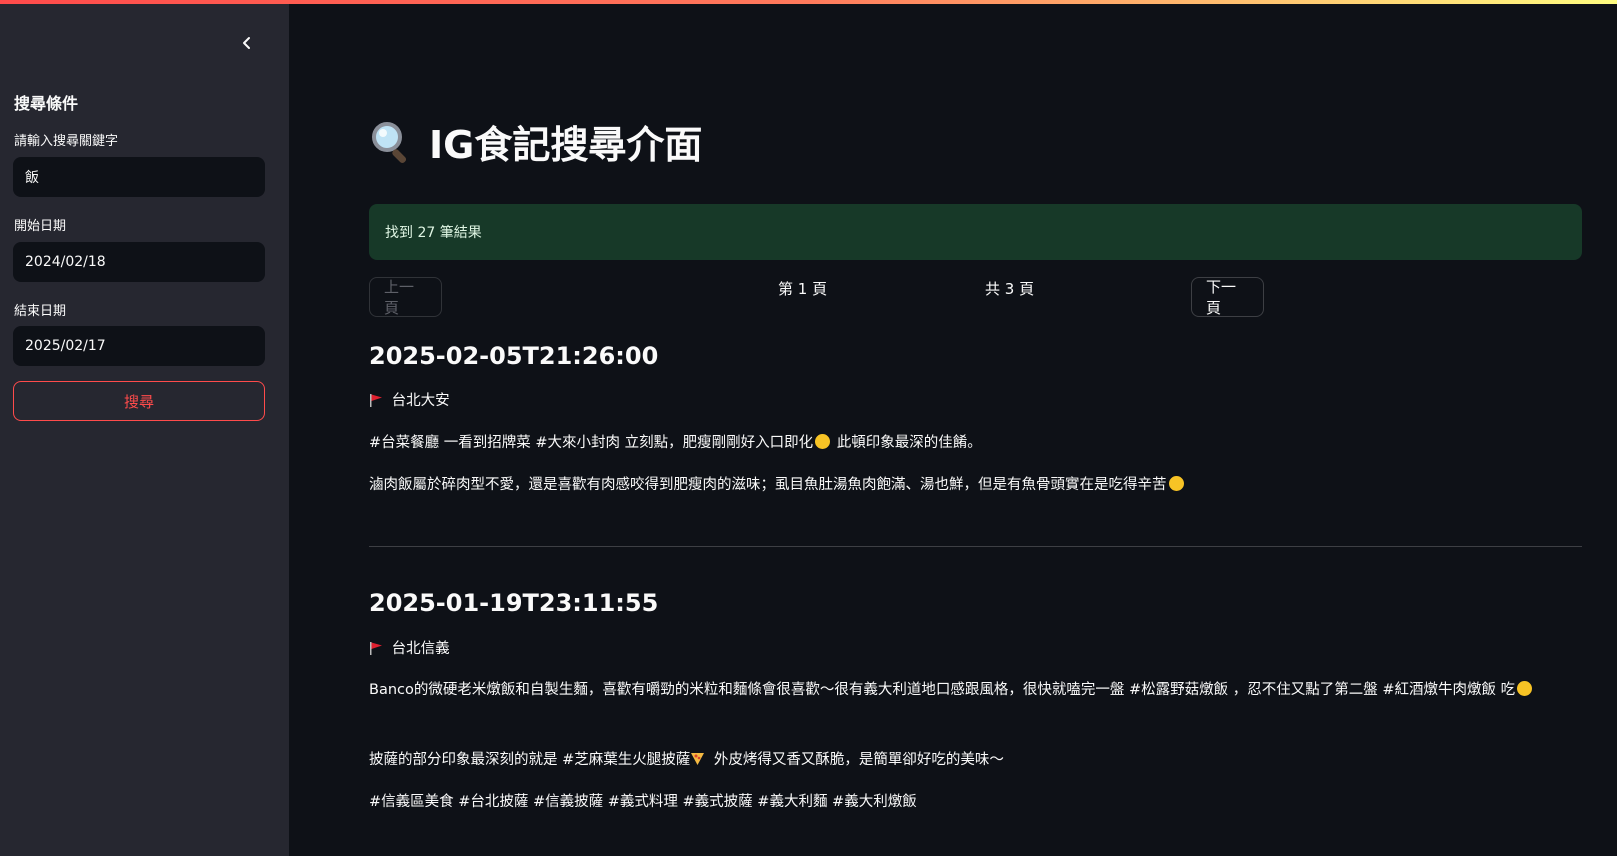 This screenshot has height=856, width=1617. Describe the element at coordinates (1010, 289) in the screenshot. I see `total-pages-text: 共 3 頁` at that location.